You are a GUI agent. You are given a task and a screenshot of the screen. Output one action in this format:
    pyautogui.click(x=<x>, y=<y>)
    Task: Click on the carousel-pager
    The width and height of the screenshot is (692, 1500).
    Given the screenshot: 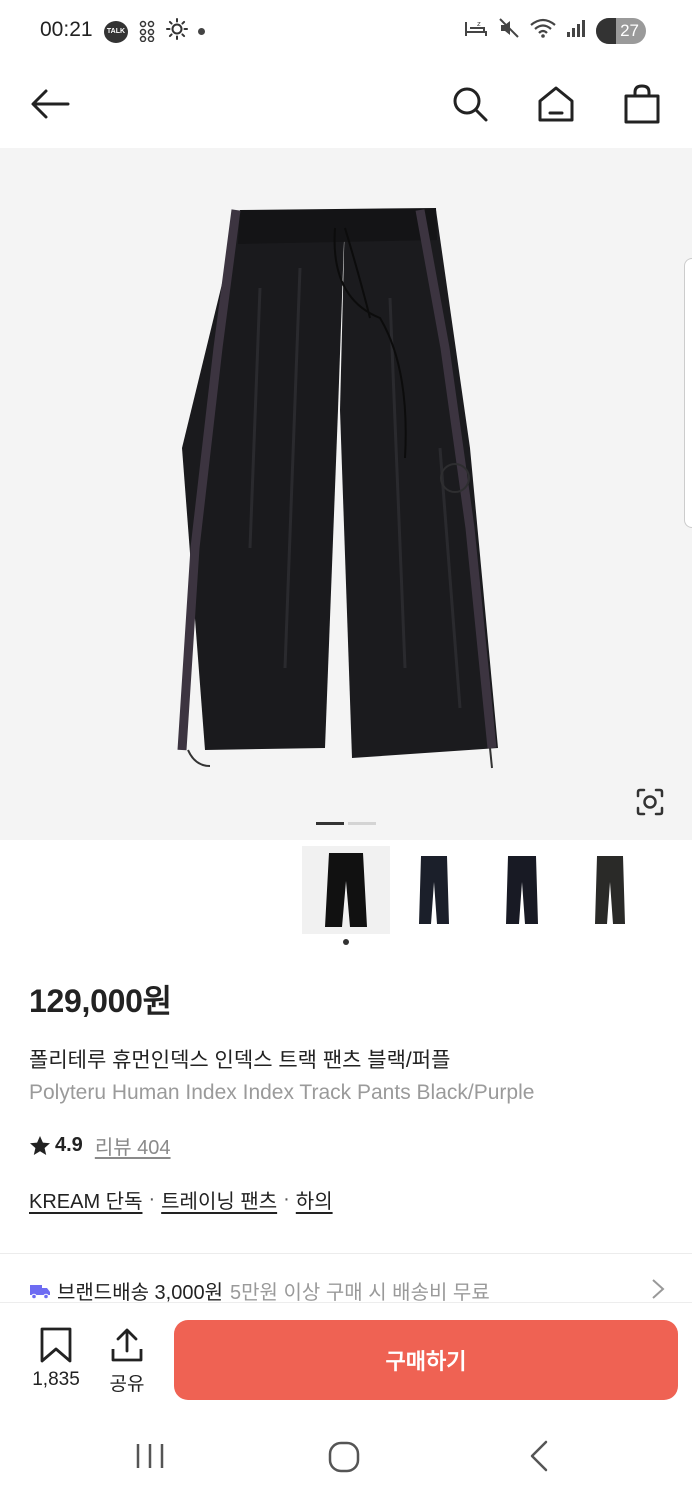 What is the action you would take?
    pyautogui.click(x=346, y=823)
    